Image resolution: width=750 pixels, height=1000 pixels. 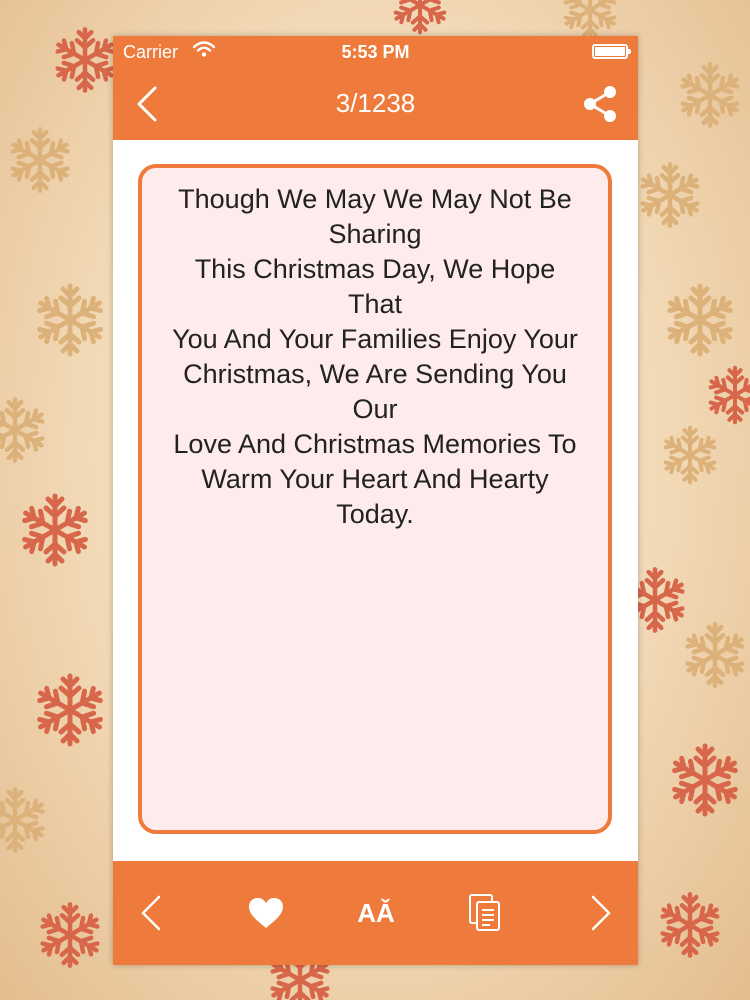 I want to click on quote-line: Sharing, so click(x=375, y=234).